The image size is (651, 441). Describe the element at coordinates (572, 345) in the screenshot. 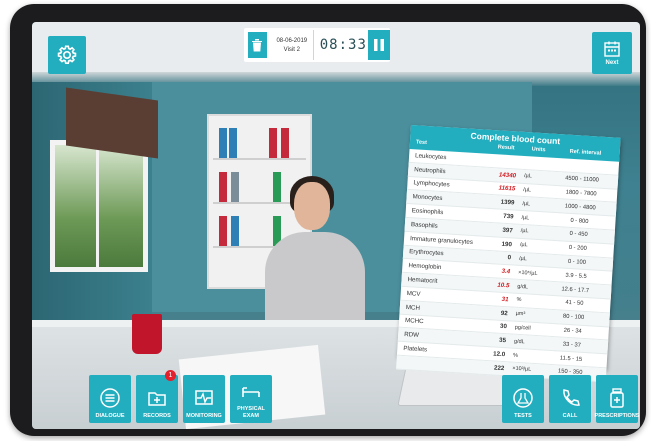

I see `cbc-ref-interval: 33 - 37` at that location.